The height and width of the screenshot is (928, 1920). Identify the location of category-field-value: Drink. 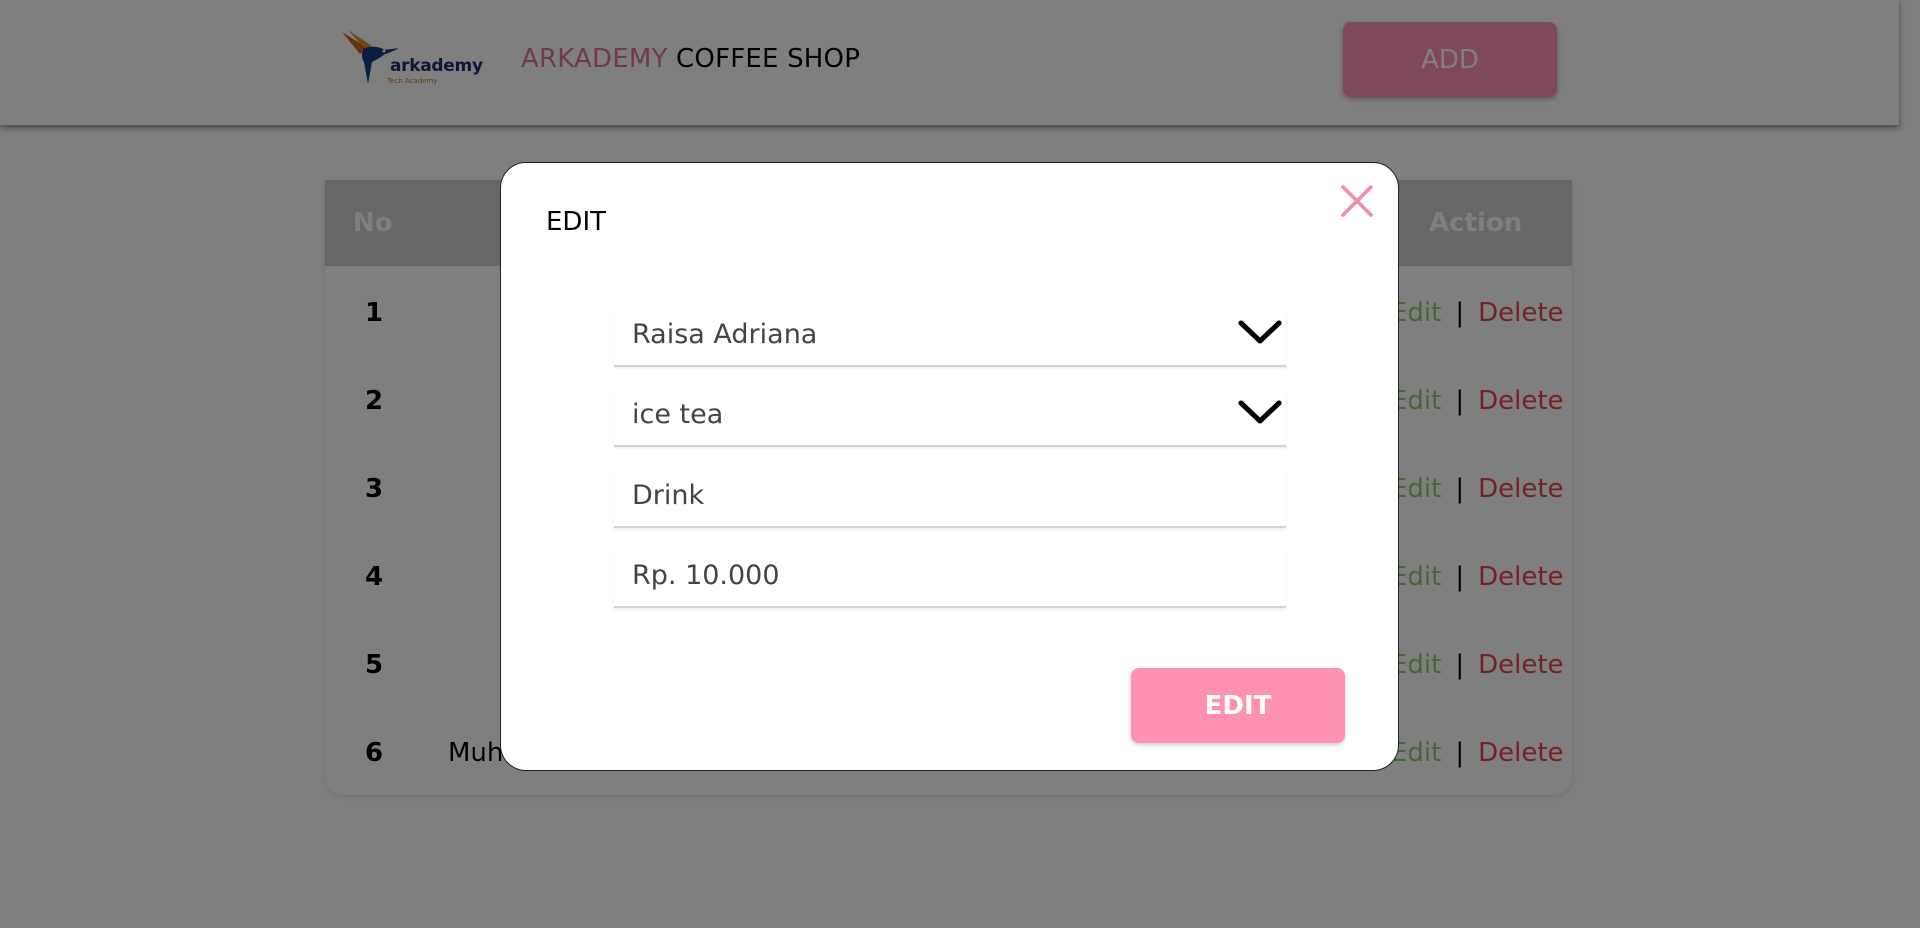
(668, 495).